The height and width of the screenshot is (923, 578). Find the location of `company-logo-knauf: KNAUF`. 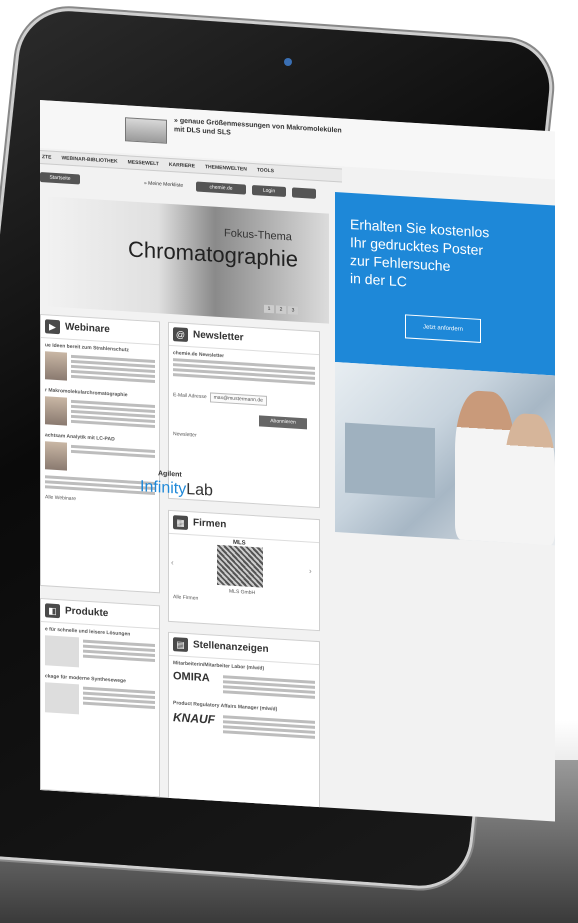

company-logo-knauf: KNAUF is located at coordinates (194, 718).